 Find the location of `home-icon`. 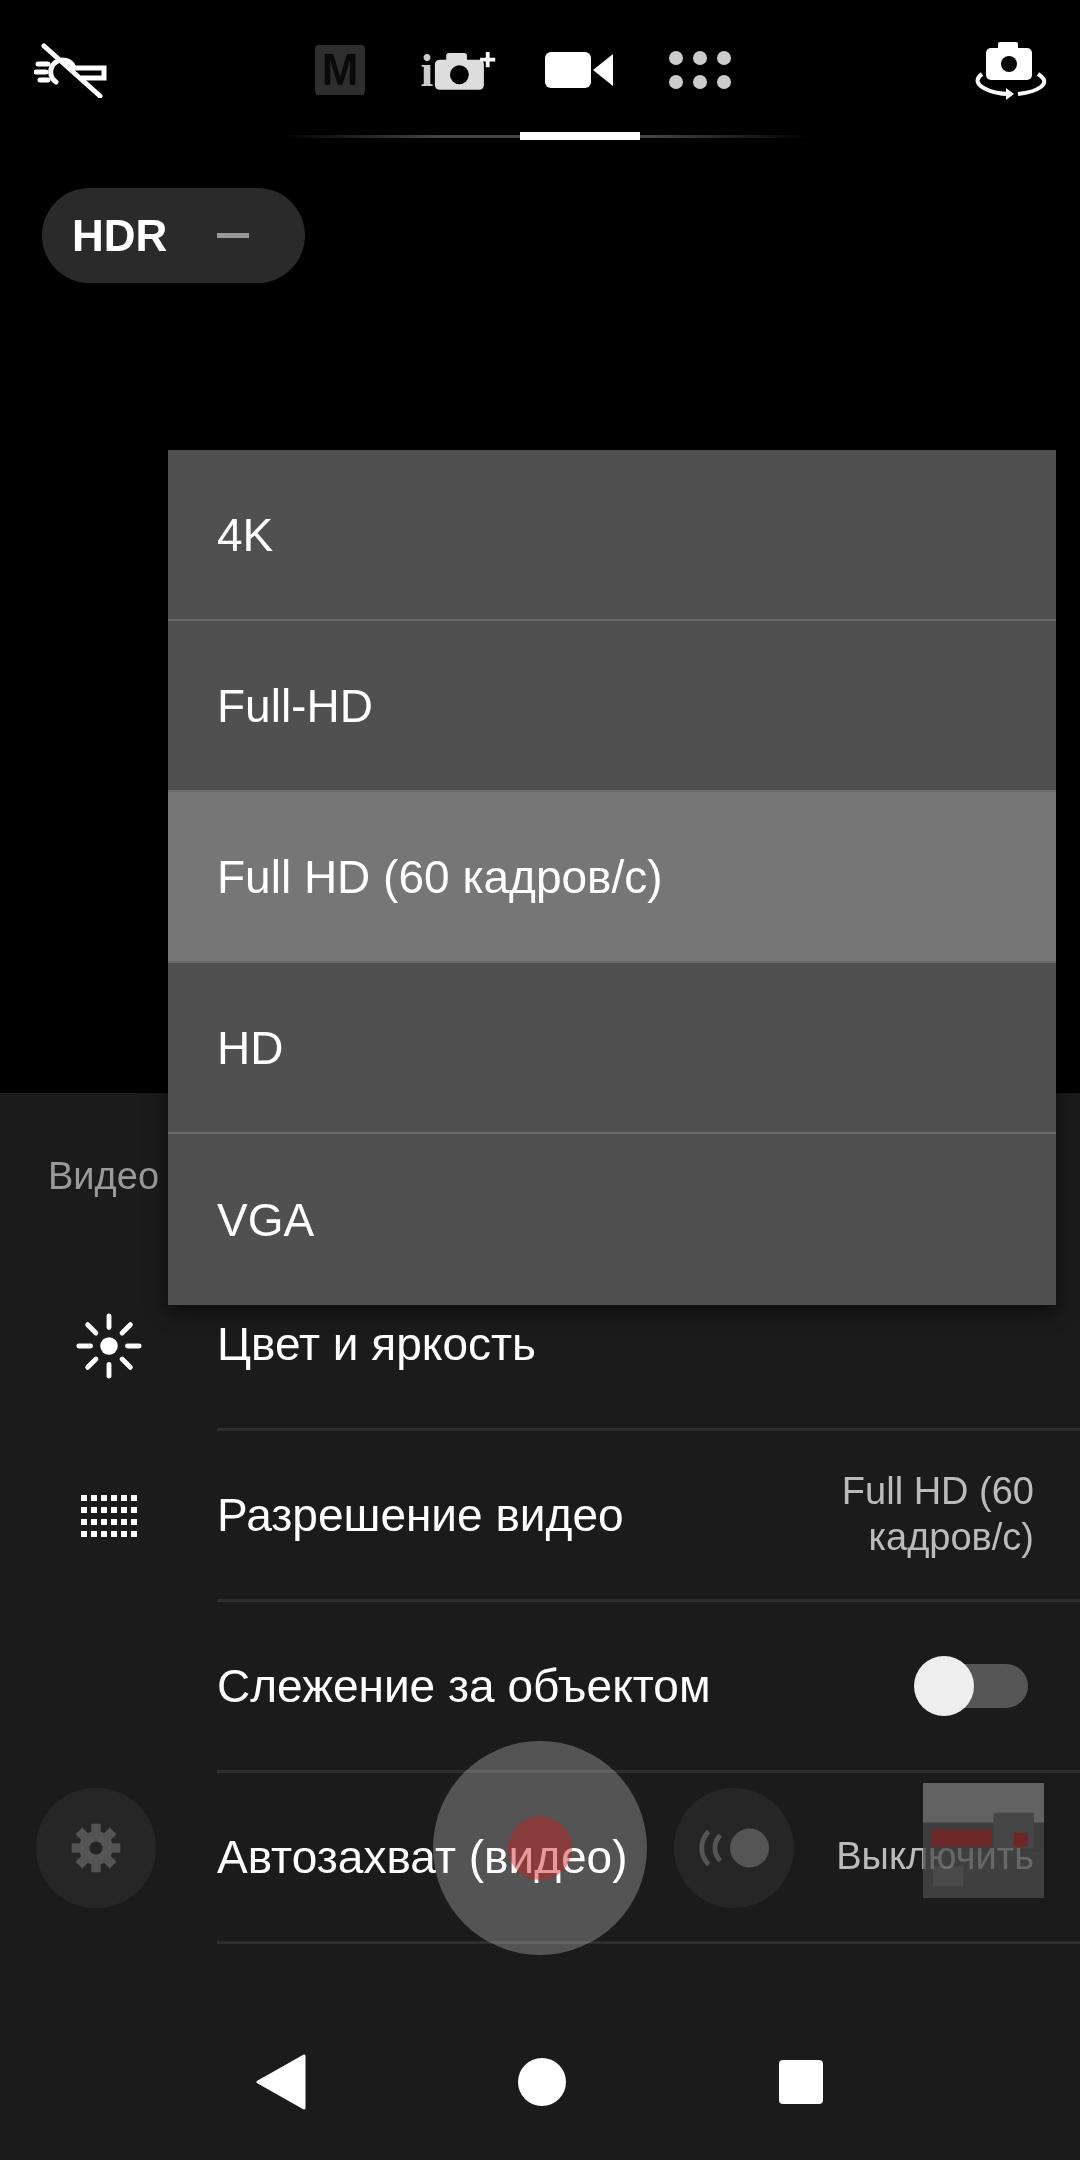

home-icon is located at coordinates (542, 2081).